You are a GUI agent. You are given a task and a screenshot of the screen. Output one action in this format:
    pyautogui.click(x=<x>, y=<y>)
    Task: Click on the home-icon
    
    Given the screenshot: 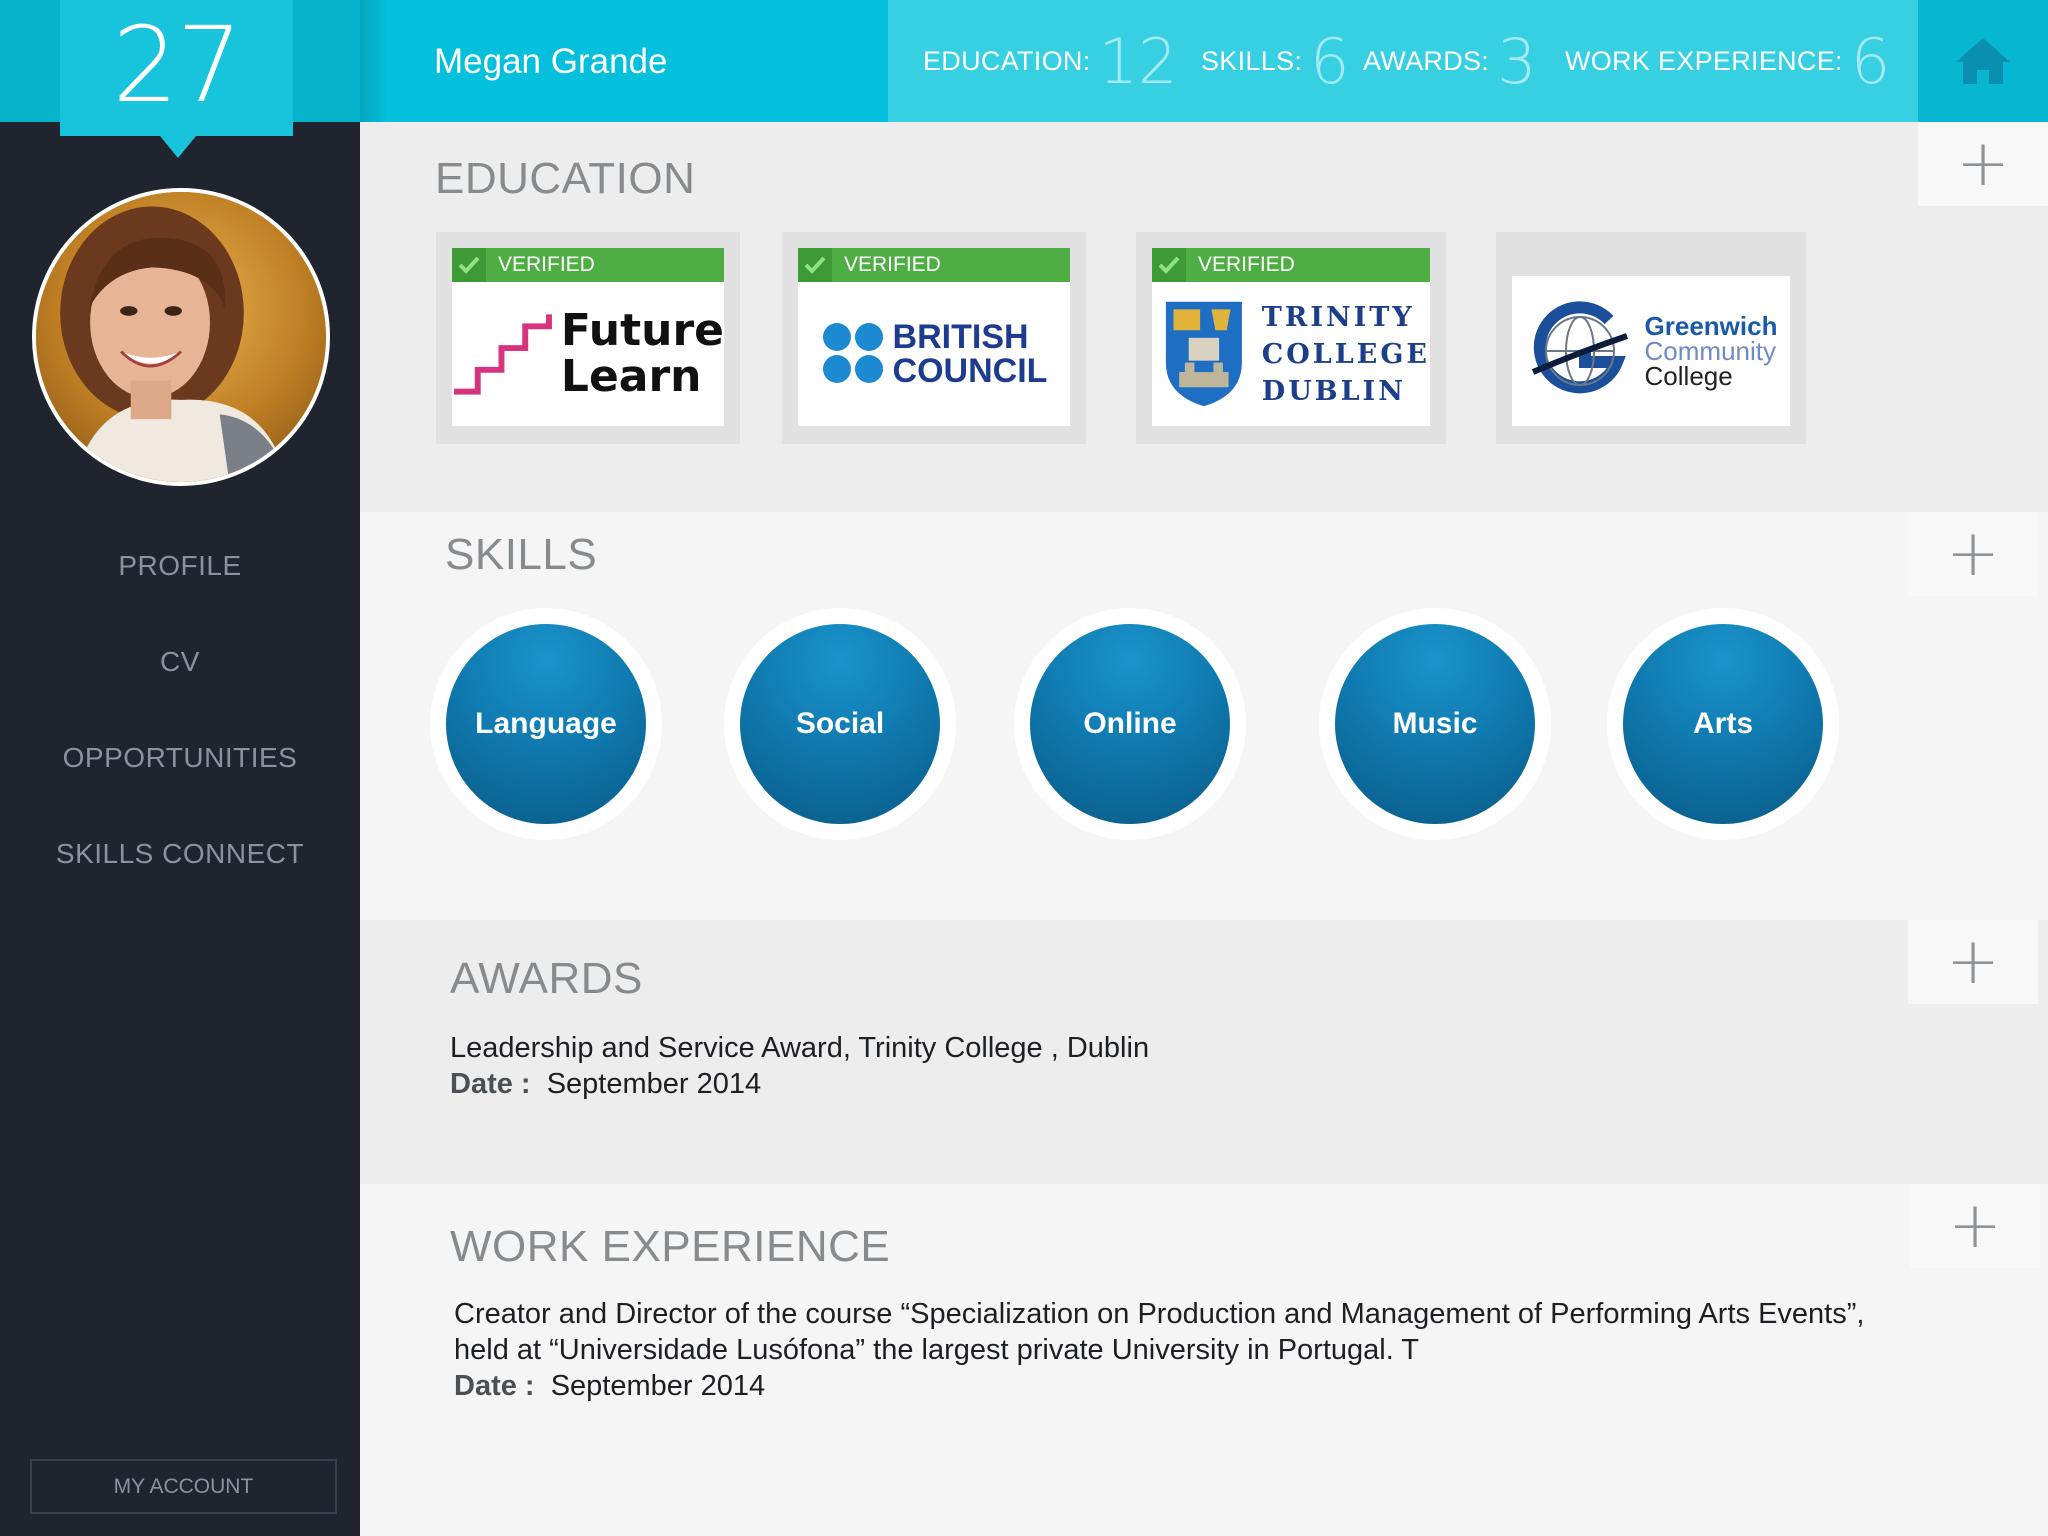 What is the action you would take?
    pyautogui.click(x=1983, y=61)
    